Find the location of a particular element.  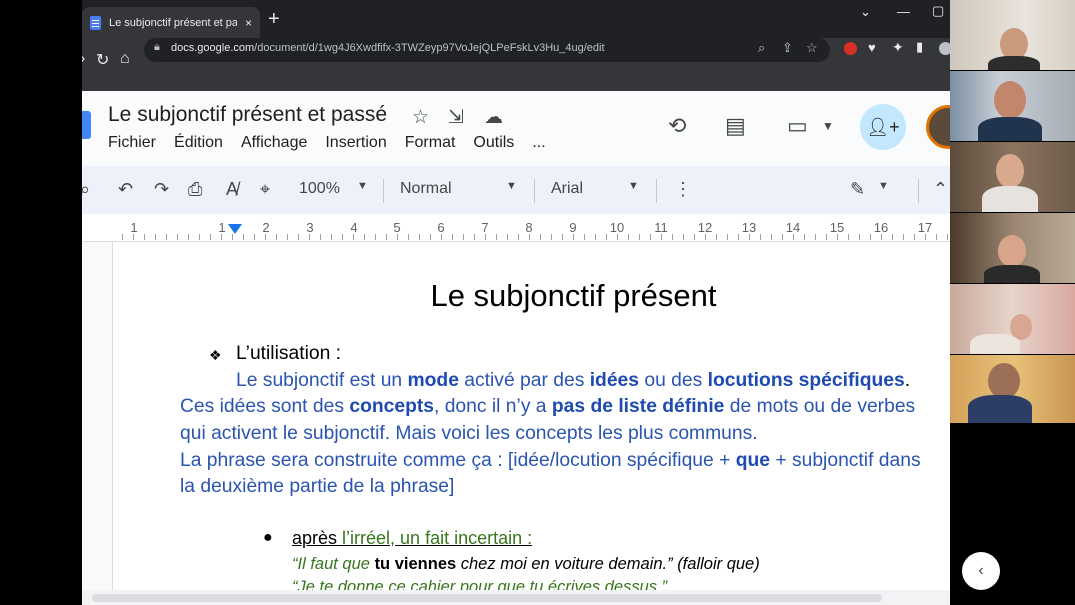

side-panel-toggle-button: ‹ is located at coordinates (981, 571).